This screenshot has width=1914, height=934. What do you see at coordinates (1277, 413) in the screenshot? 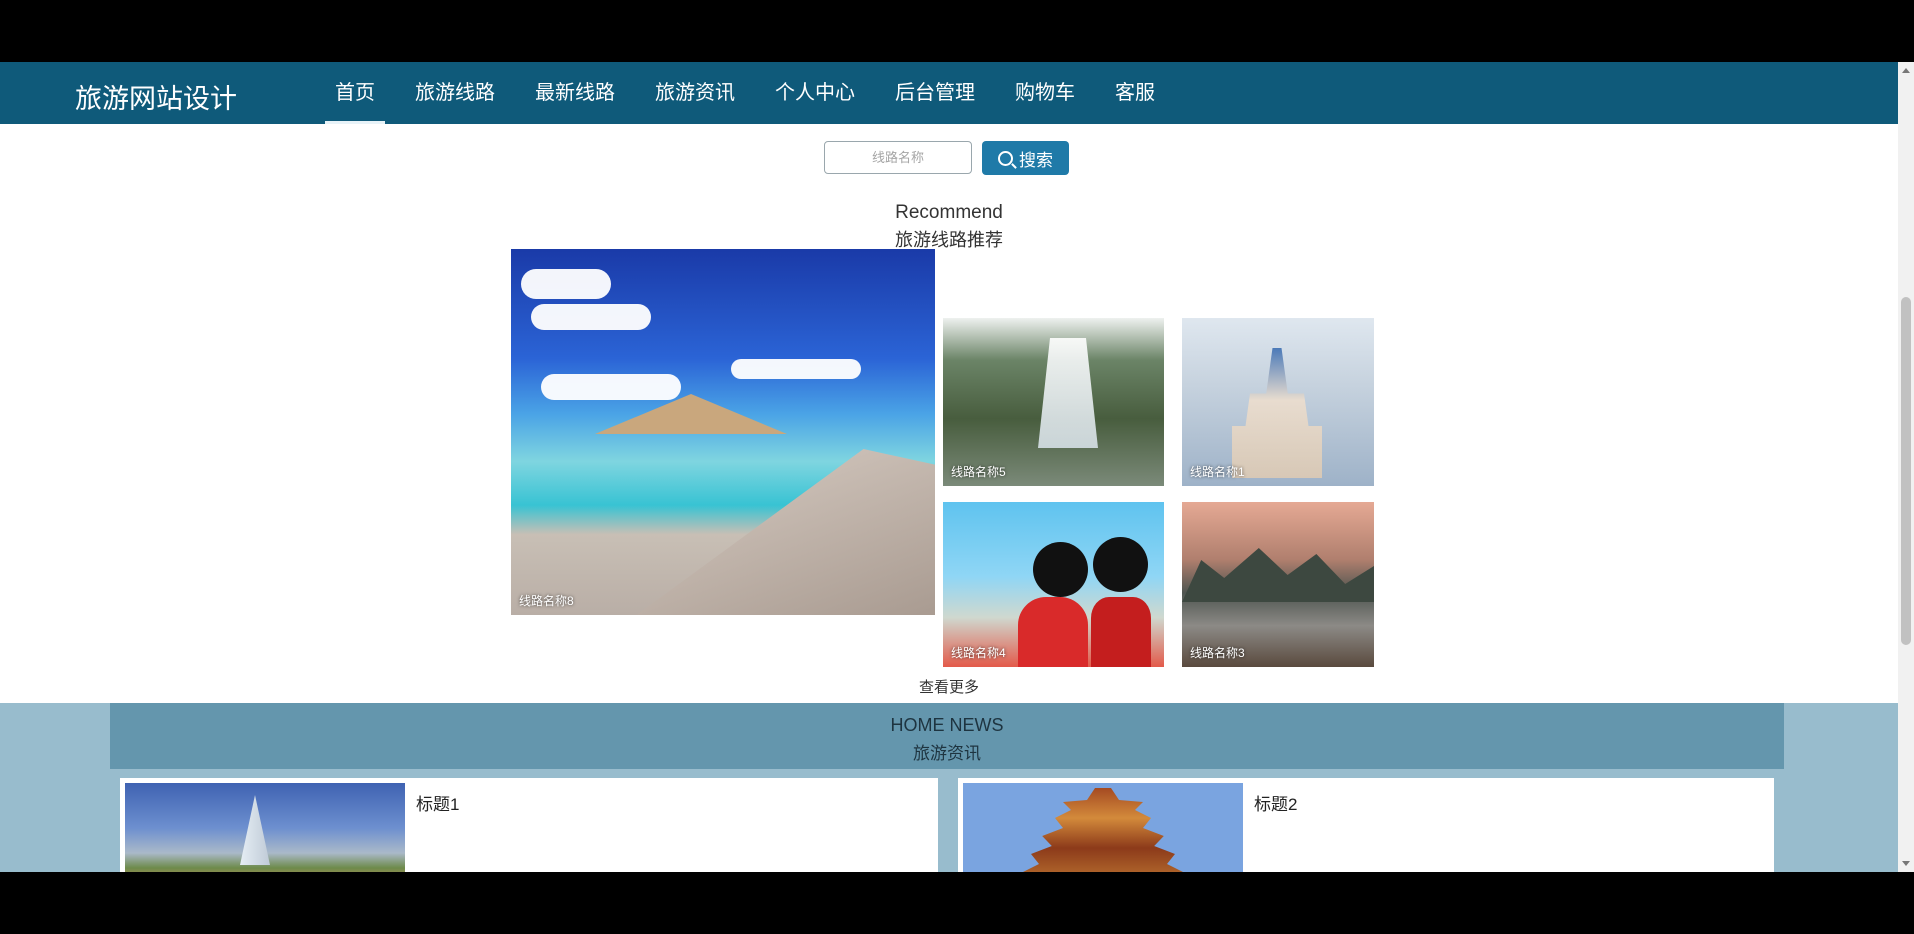
I see `castle-shape` at bounding box center [1277, 413].